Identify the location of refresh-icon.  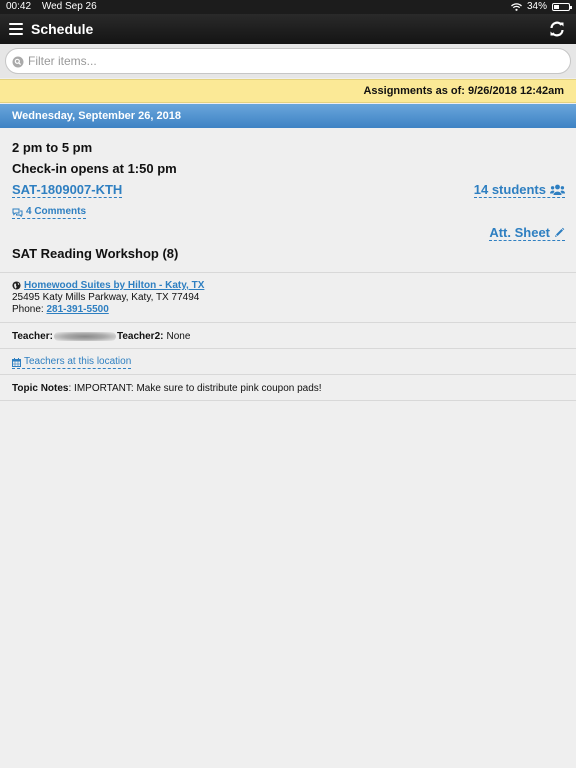
(557, 29).